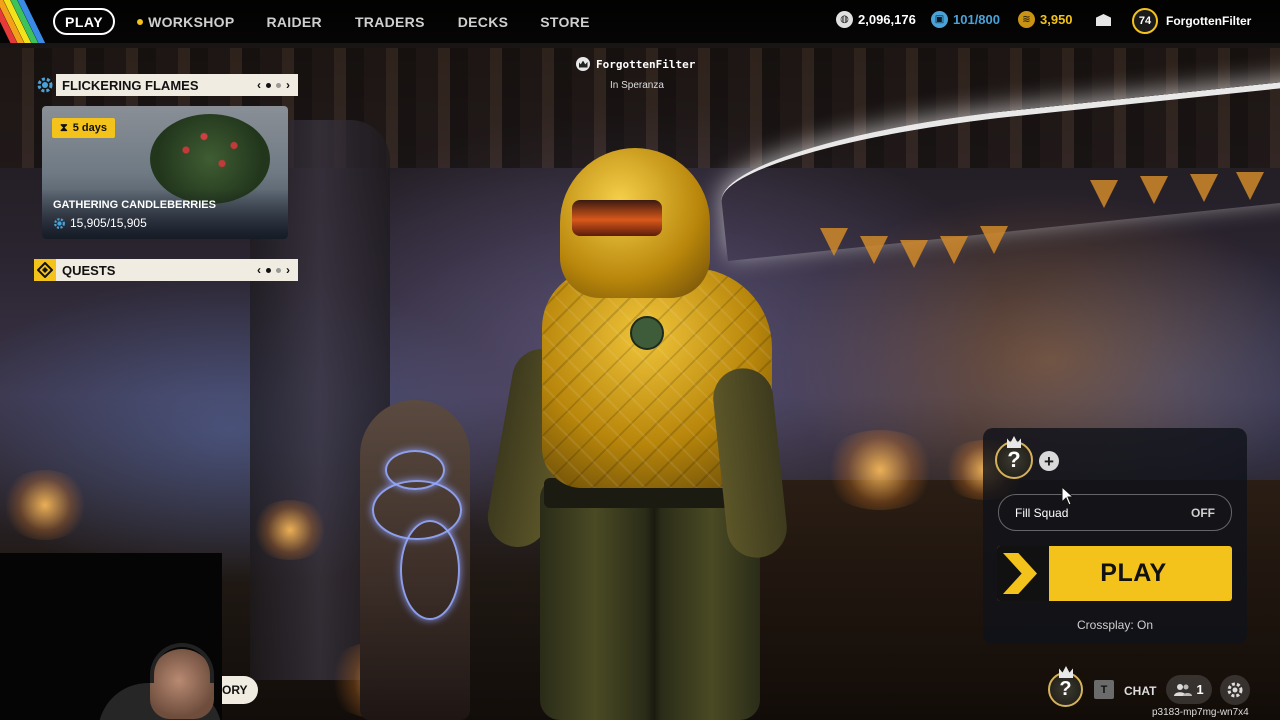  What do you see at coordinates (1140, 691) in the screenshot?
I see `chat-button: CHAT` at bounding box center [1140, 691].